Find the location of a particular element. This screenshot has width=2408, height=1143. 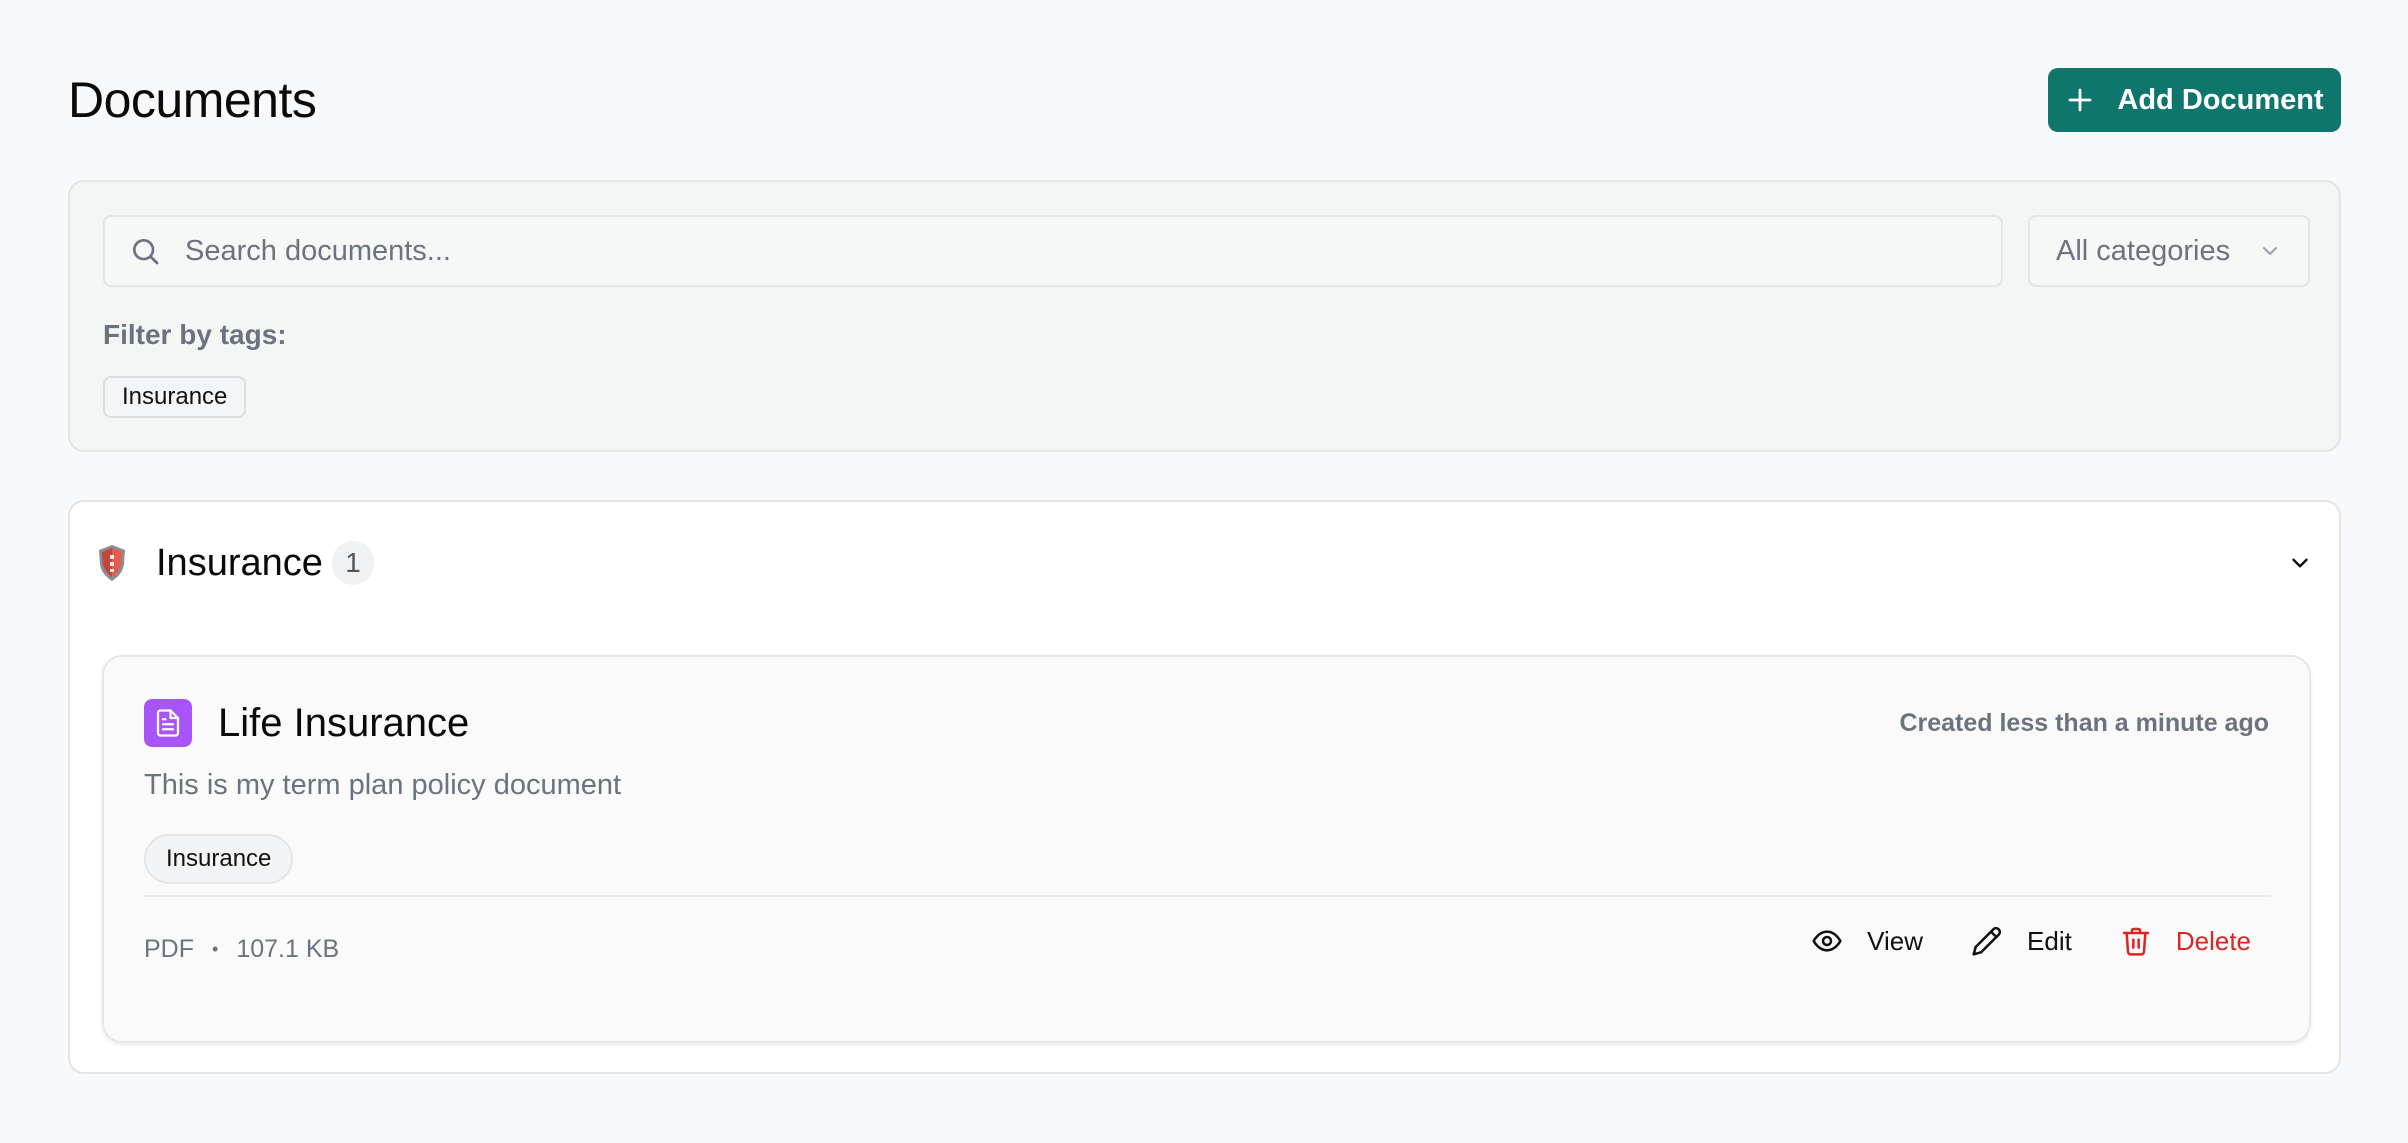

pencil-icon is located at coordinates (1987, 941).